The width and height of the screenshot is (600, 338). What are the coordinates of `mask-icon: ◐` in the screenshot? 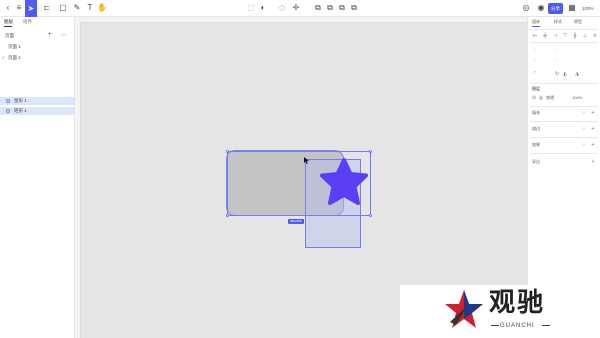 It's located at (263, 8).